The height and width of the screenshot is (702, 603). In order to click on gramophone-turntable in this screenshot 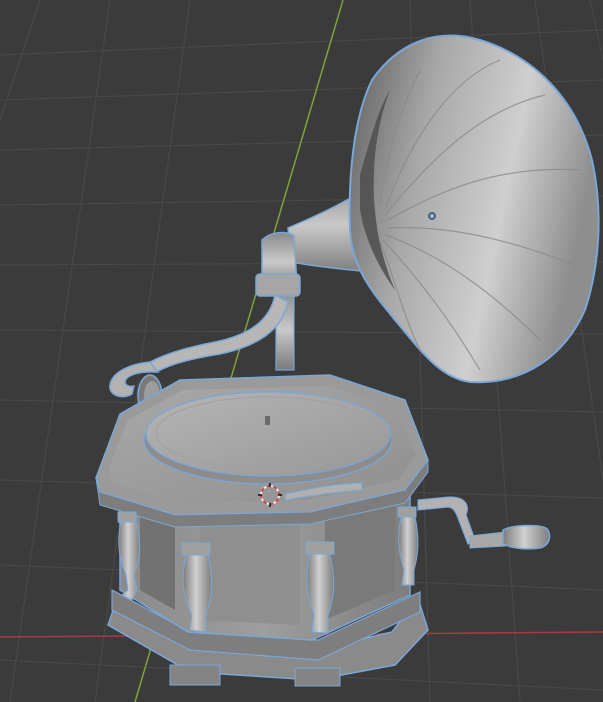, I will do `click(268, 438)`.